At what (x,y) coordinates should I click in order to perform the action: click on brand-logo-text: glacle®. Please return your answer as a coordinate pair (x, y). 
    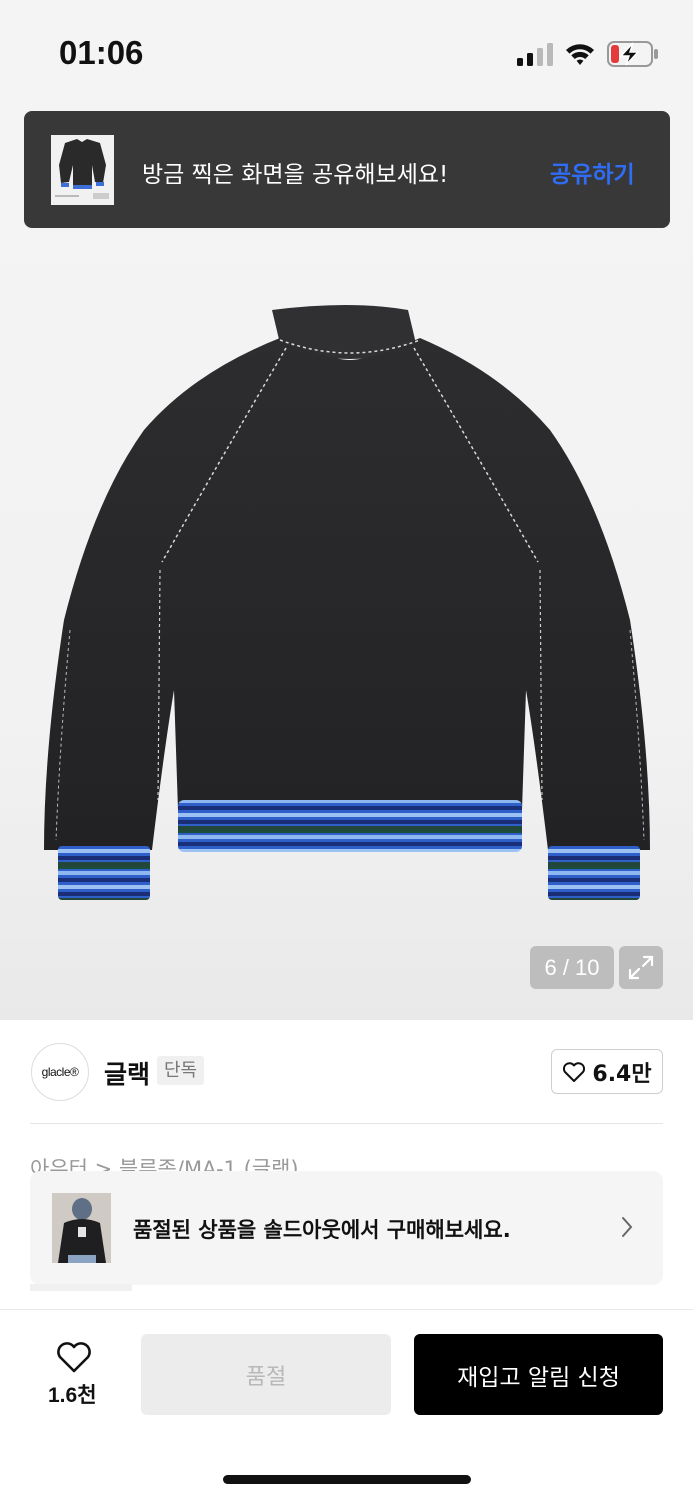
    Looking at the image, I should click on (60, 1072).